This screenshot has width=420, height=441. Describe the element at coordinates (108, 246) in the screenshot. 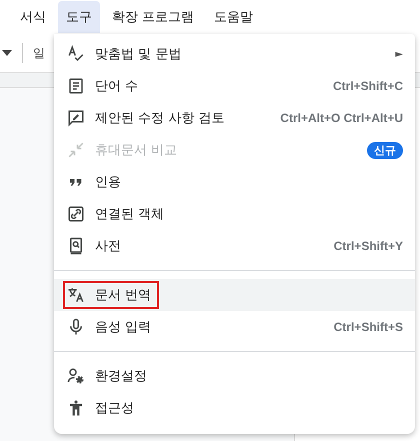

I see `menu-item-label: 사전` at that location.